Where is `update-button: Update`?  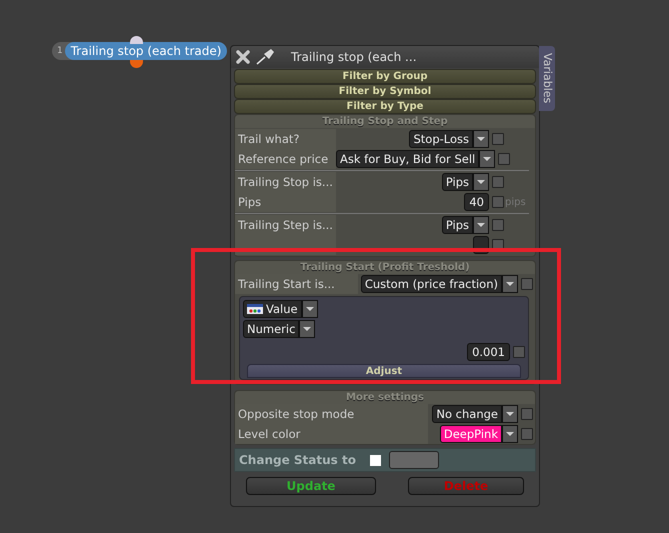
update-button: Update is located at coordinates (311, 486).